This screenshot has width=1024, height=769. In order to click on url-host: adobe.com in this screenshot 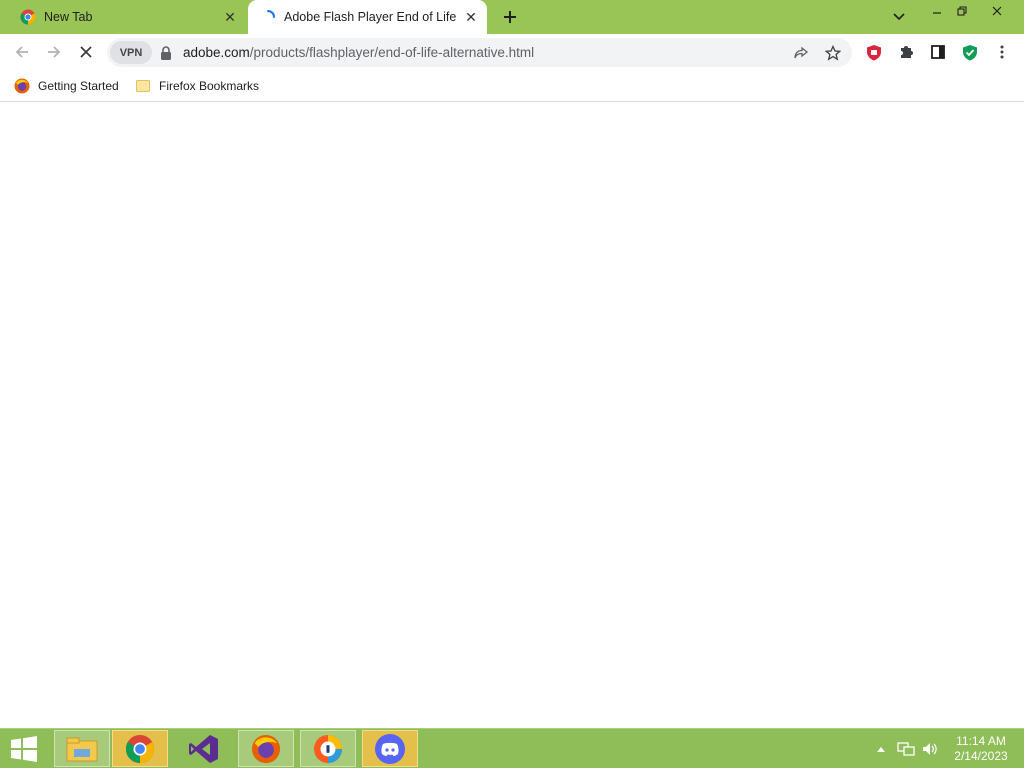, I will do `click(216, 52)`.